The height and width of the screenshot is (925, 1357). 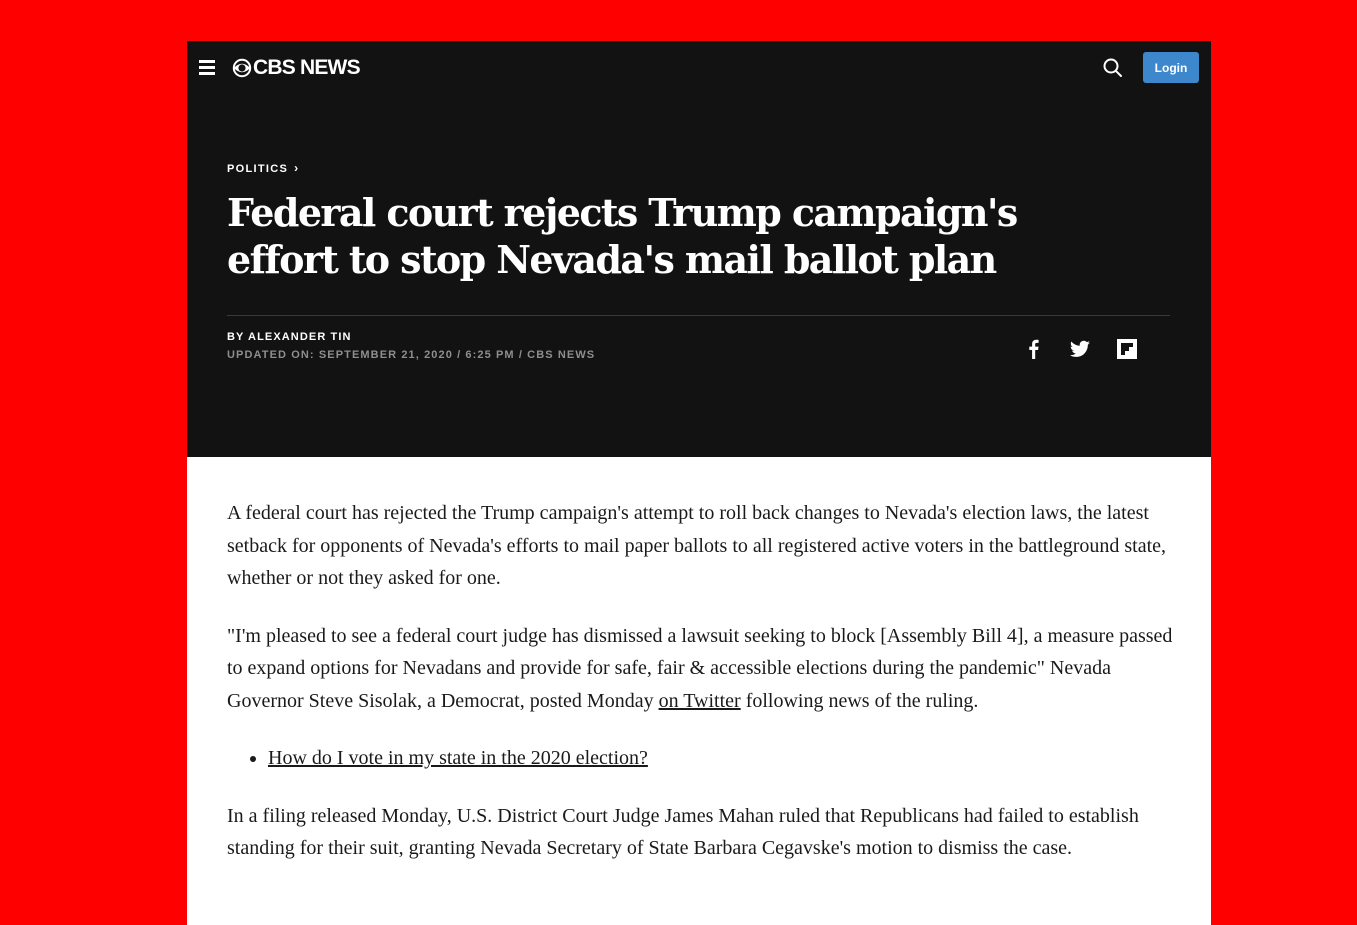 I want to click on cbs-news-logo: CBS NEWS, so click(x=296, y=68).